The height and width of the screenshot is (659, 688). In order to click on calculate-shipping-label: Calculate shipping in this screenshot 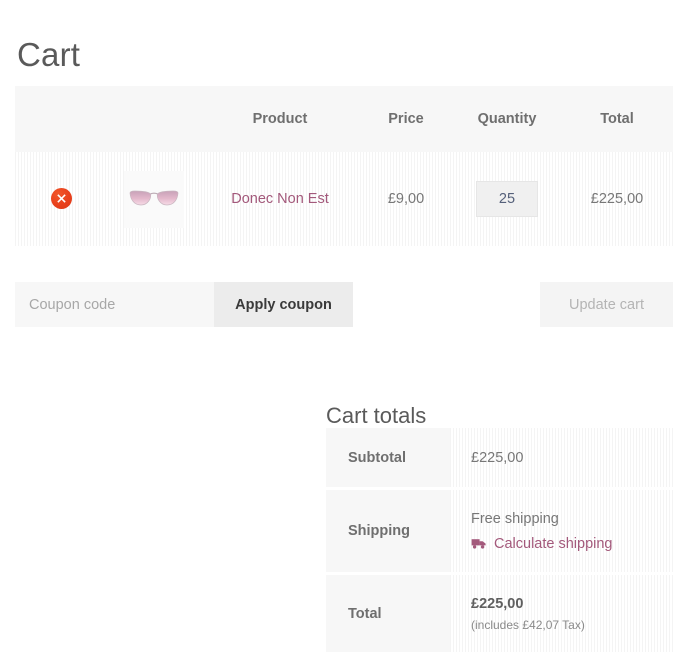, I will do `click(553, 543)`.